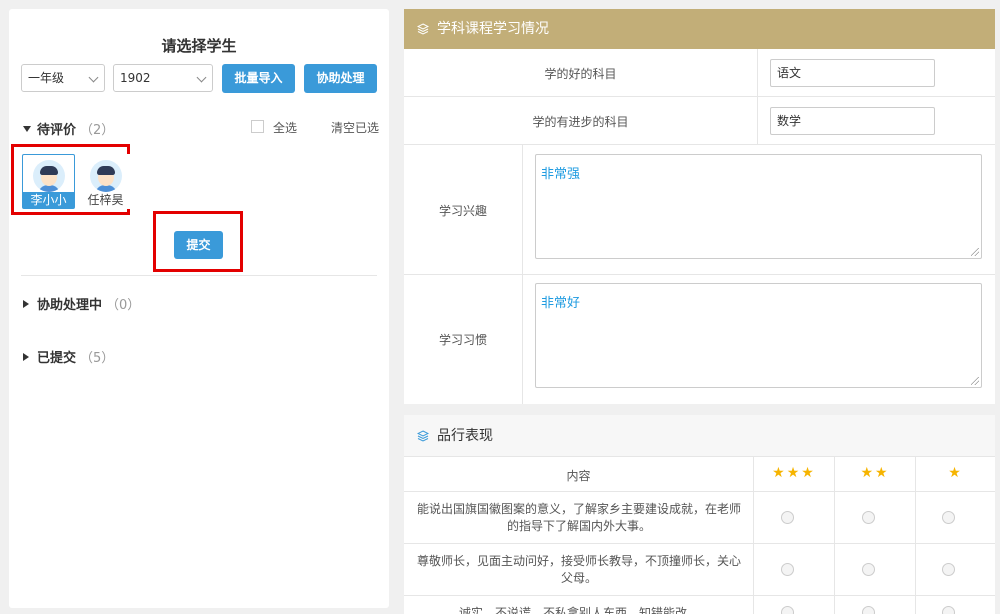 The image size is (1000, 614). What do you see at coordinates (46, 78) in the screenshot?
I see `grade-select-value: 一年级` at bounding box center [46, 78].